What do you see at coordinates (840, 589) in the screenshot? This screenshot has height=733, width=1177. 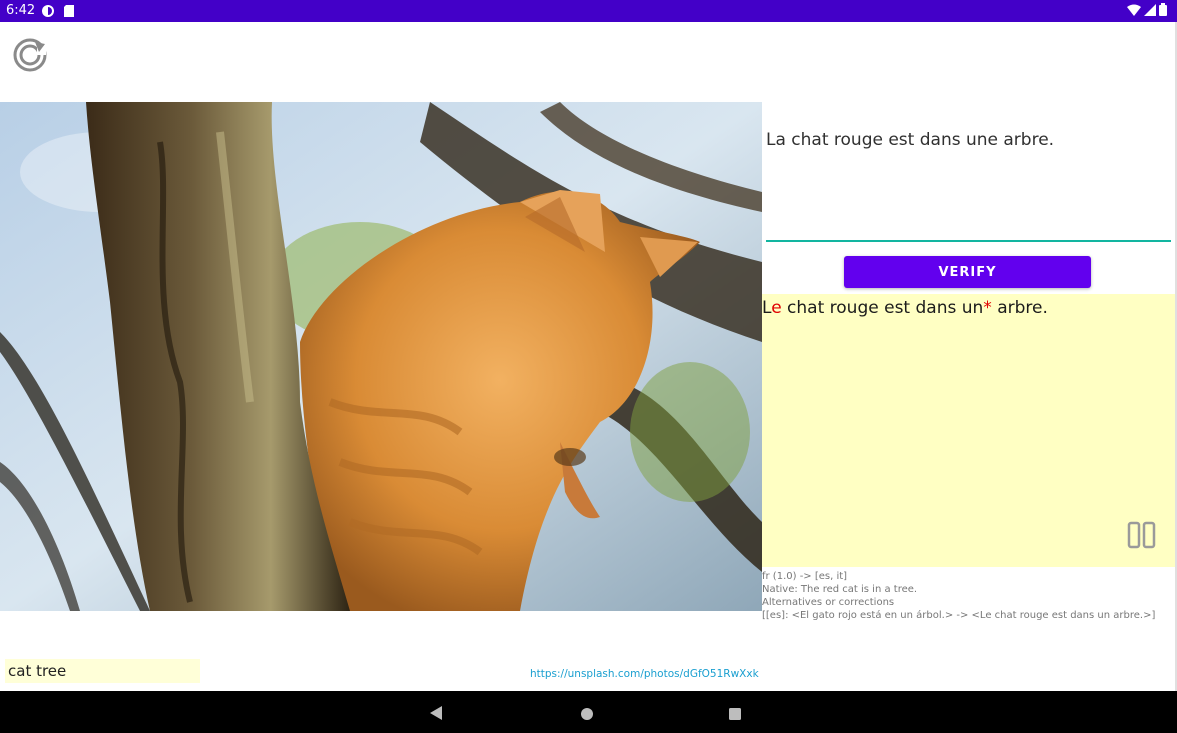 I see `native-translation: Native: The red cat is in a tree.` at bounding box center [840, 589].